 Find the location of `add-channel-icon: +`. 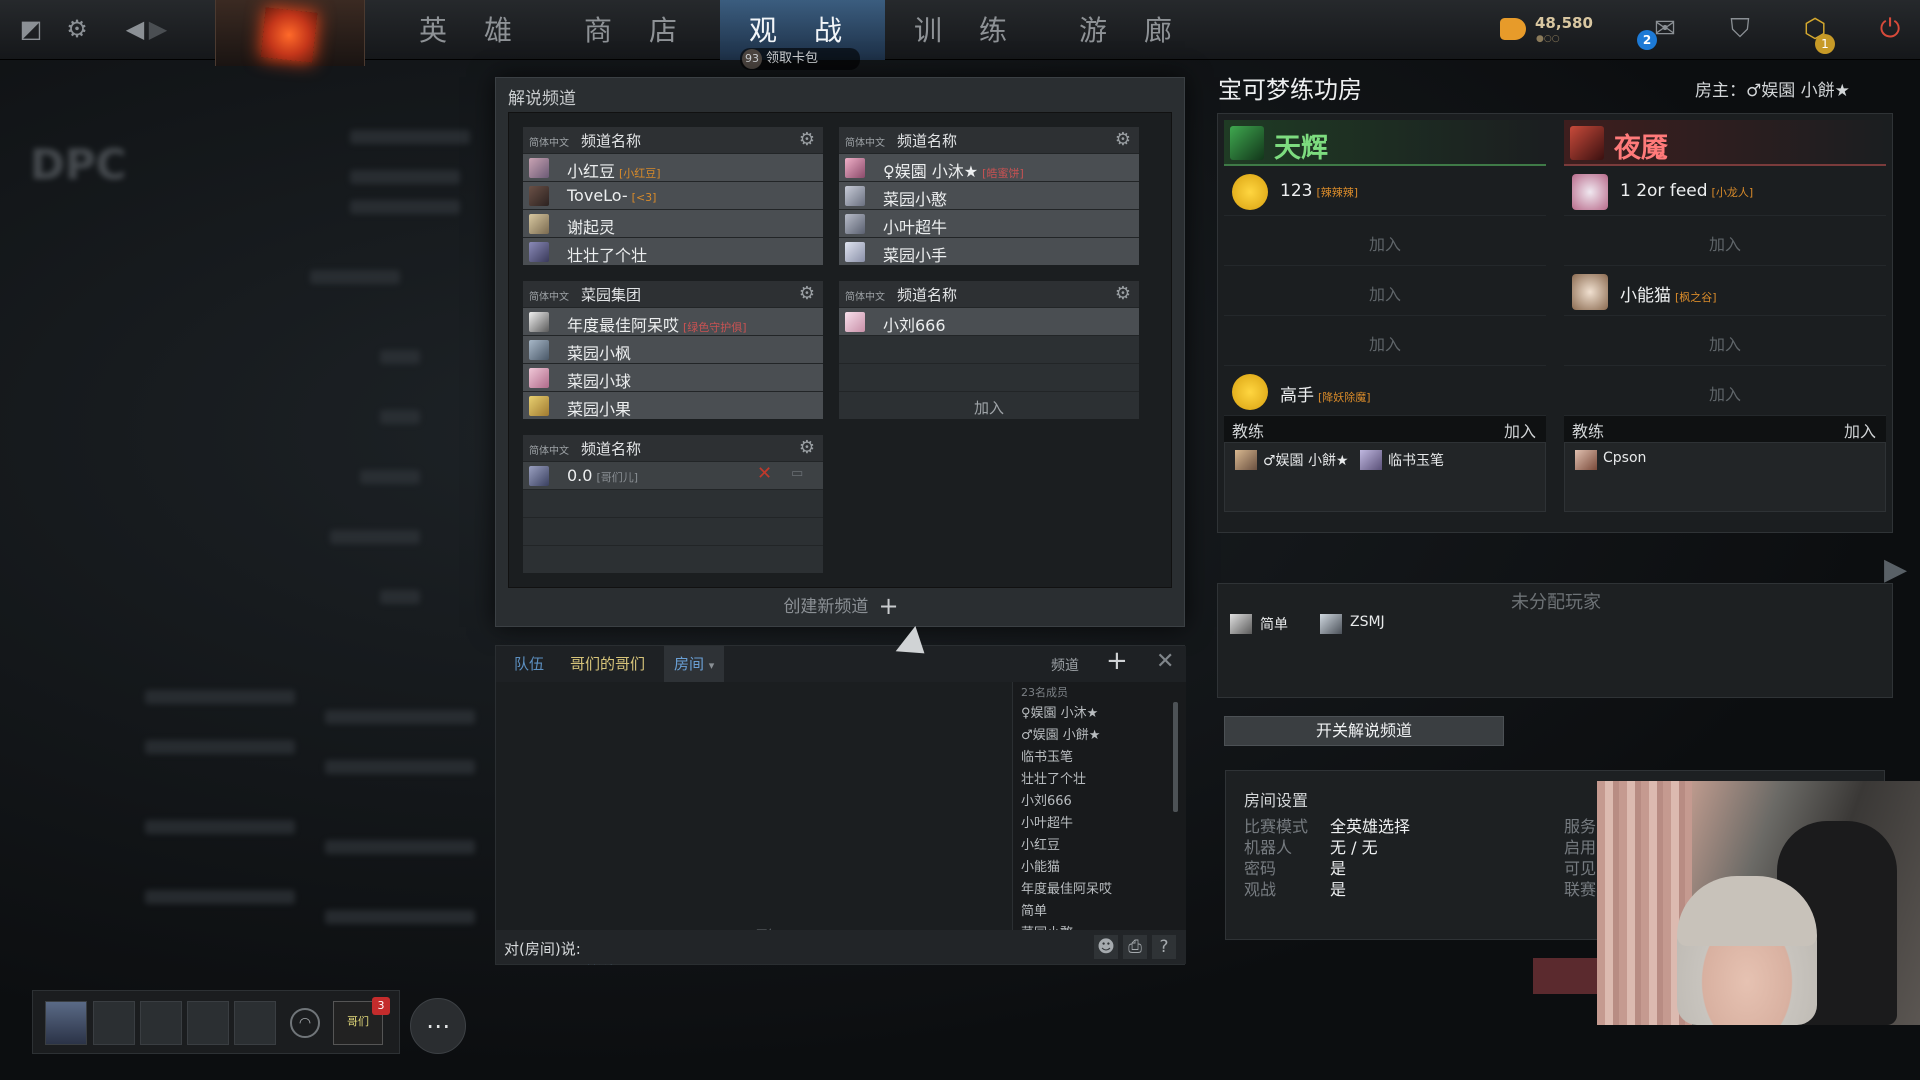

add-channel-icon: + is located at coordinates (1117, 661).